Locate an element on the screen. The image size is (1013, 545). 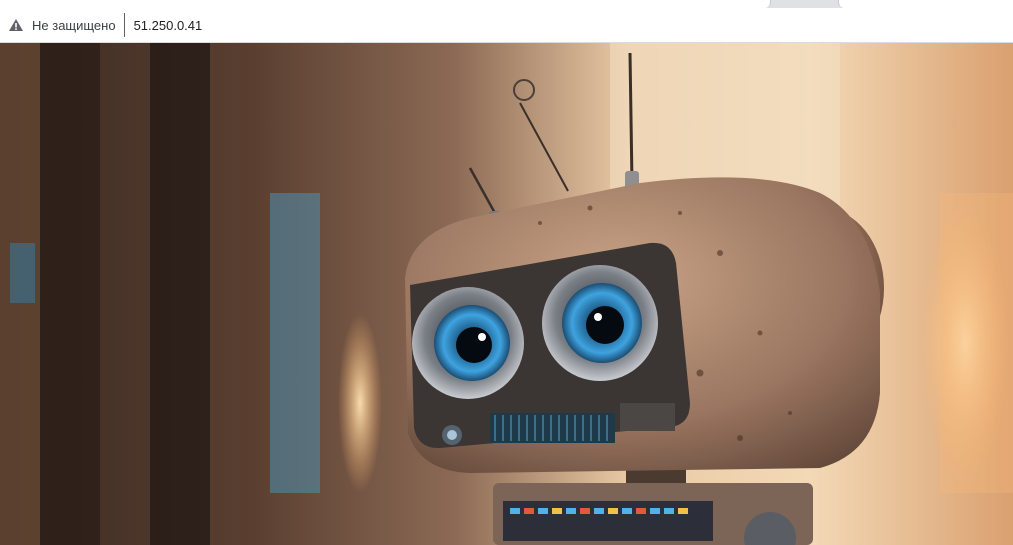
url-text: 51.250.0.41 is located at coordinates (168, 25).